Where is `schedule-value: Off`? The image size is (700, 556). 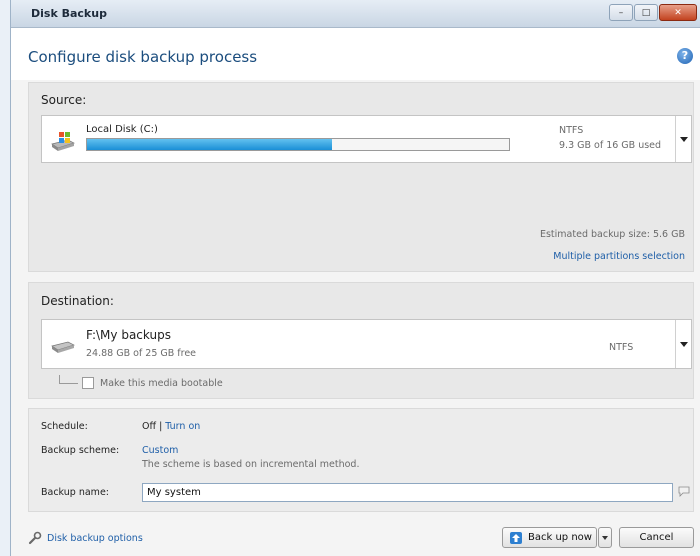 schedule-value: Off is located at coordinates (149, 426).